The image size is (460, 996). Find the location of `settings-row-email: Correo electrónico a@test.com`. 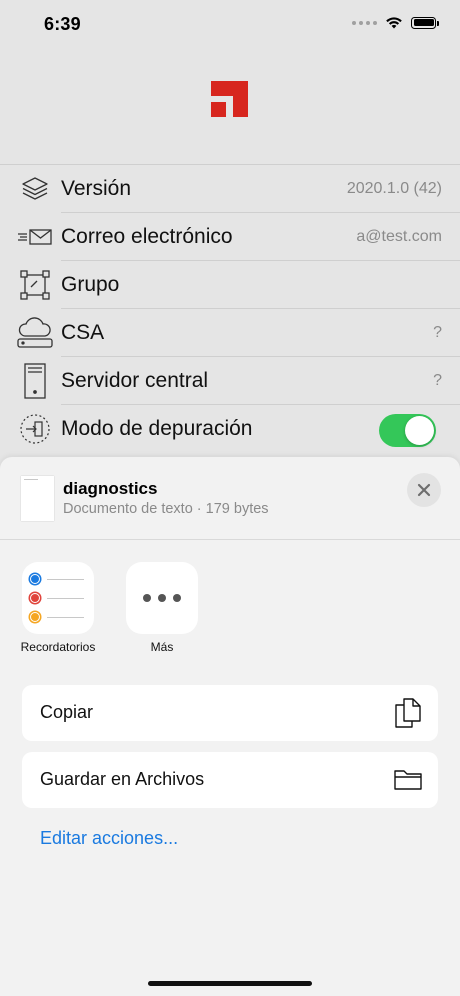

settings-row-email: Correo electrónico a@test.com is located at coordinates (230, 237).